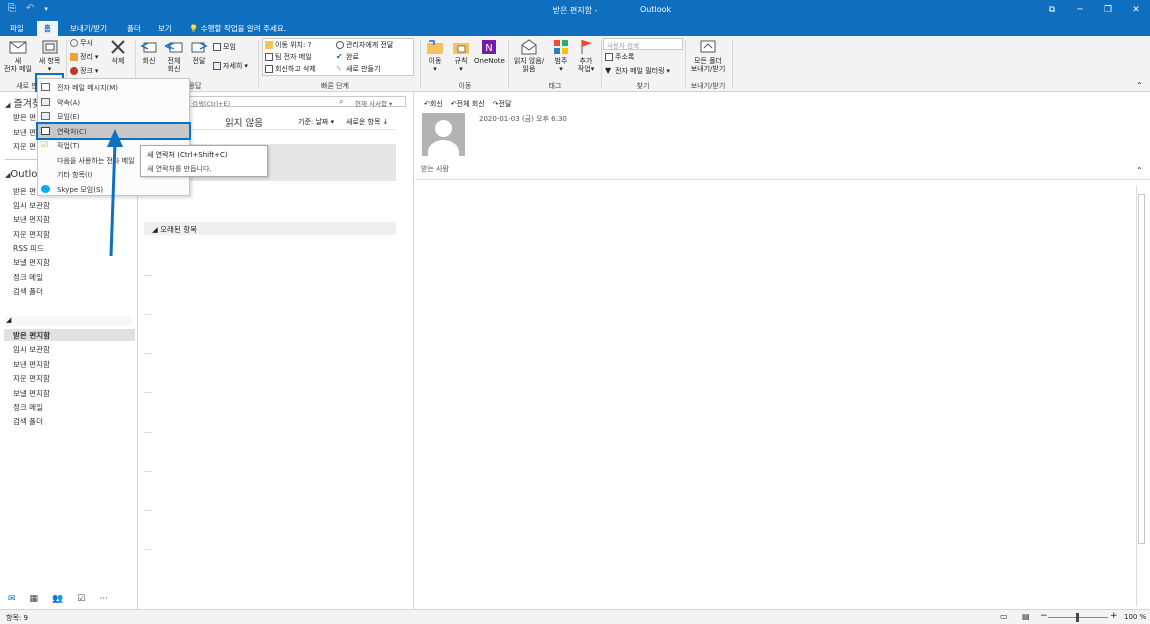 This screenshot has height=624, width=1150. Describe the element at coordinates (74, 71) in the screenshot. I see `junk-icon` at that location.